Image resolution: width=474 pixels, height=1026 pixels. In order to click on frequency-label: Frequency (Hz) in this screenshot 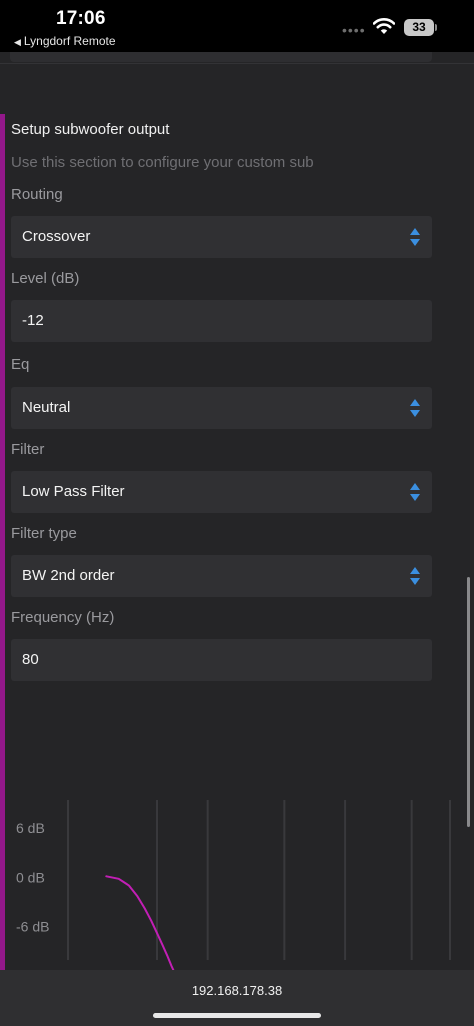, I will do `click(63, 617)`.